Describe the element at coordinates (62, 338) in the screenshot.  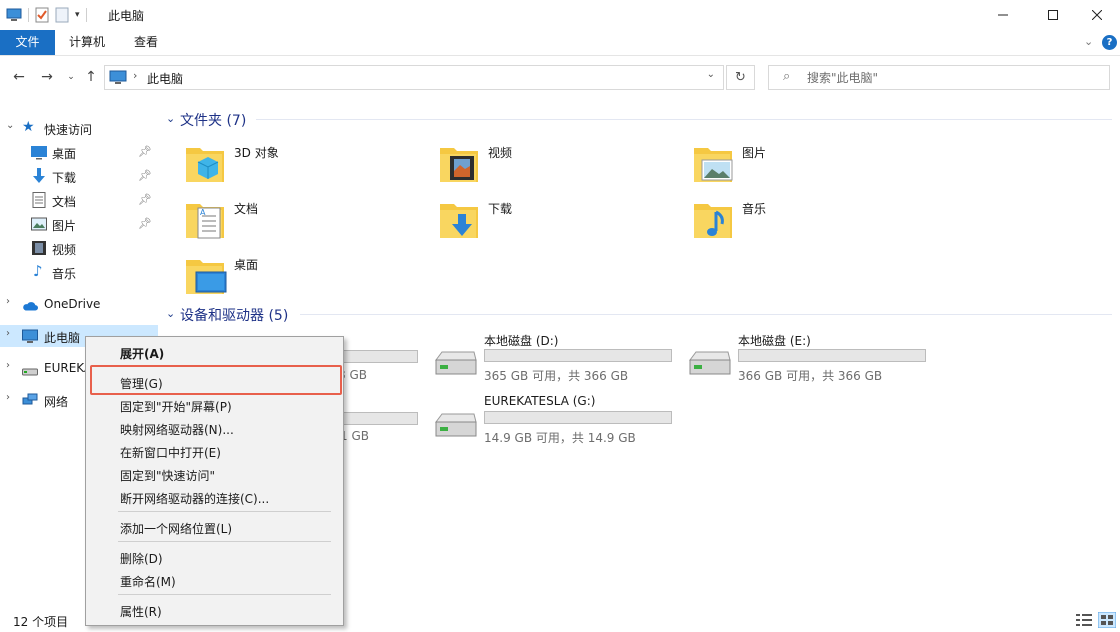
I see `sidebar-label: 此电脑` at that location.